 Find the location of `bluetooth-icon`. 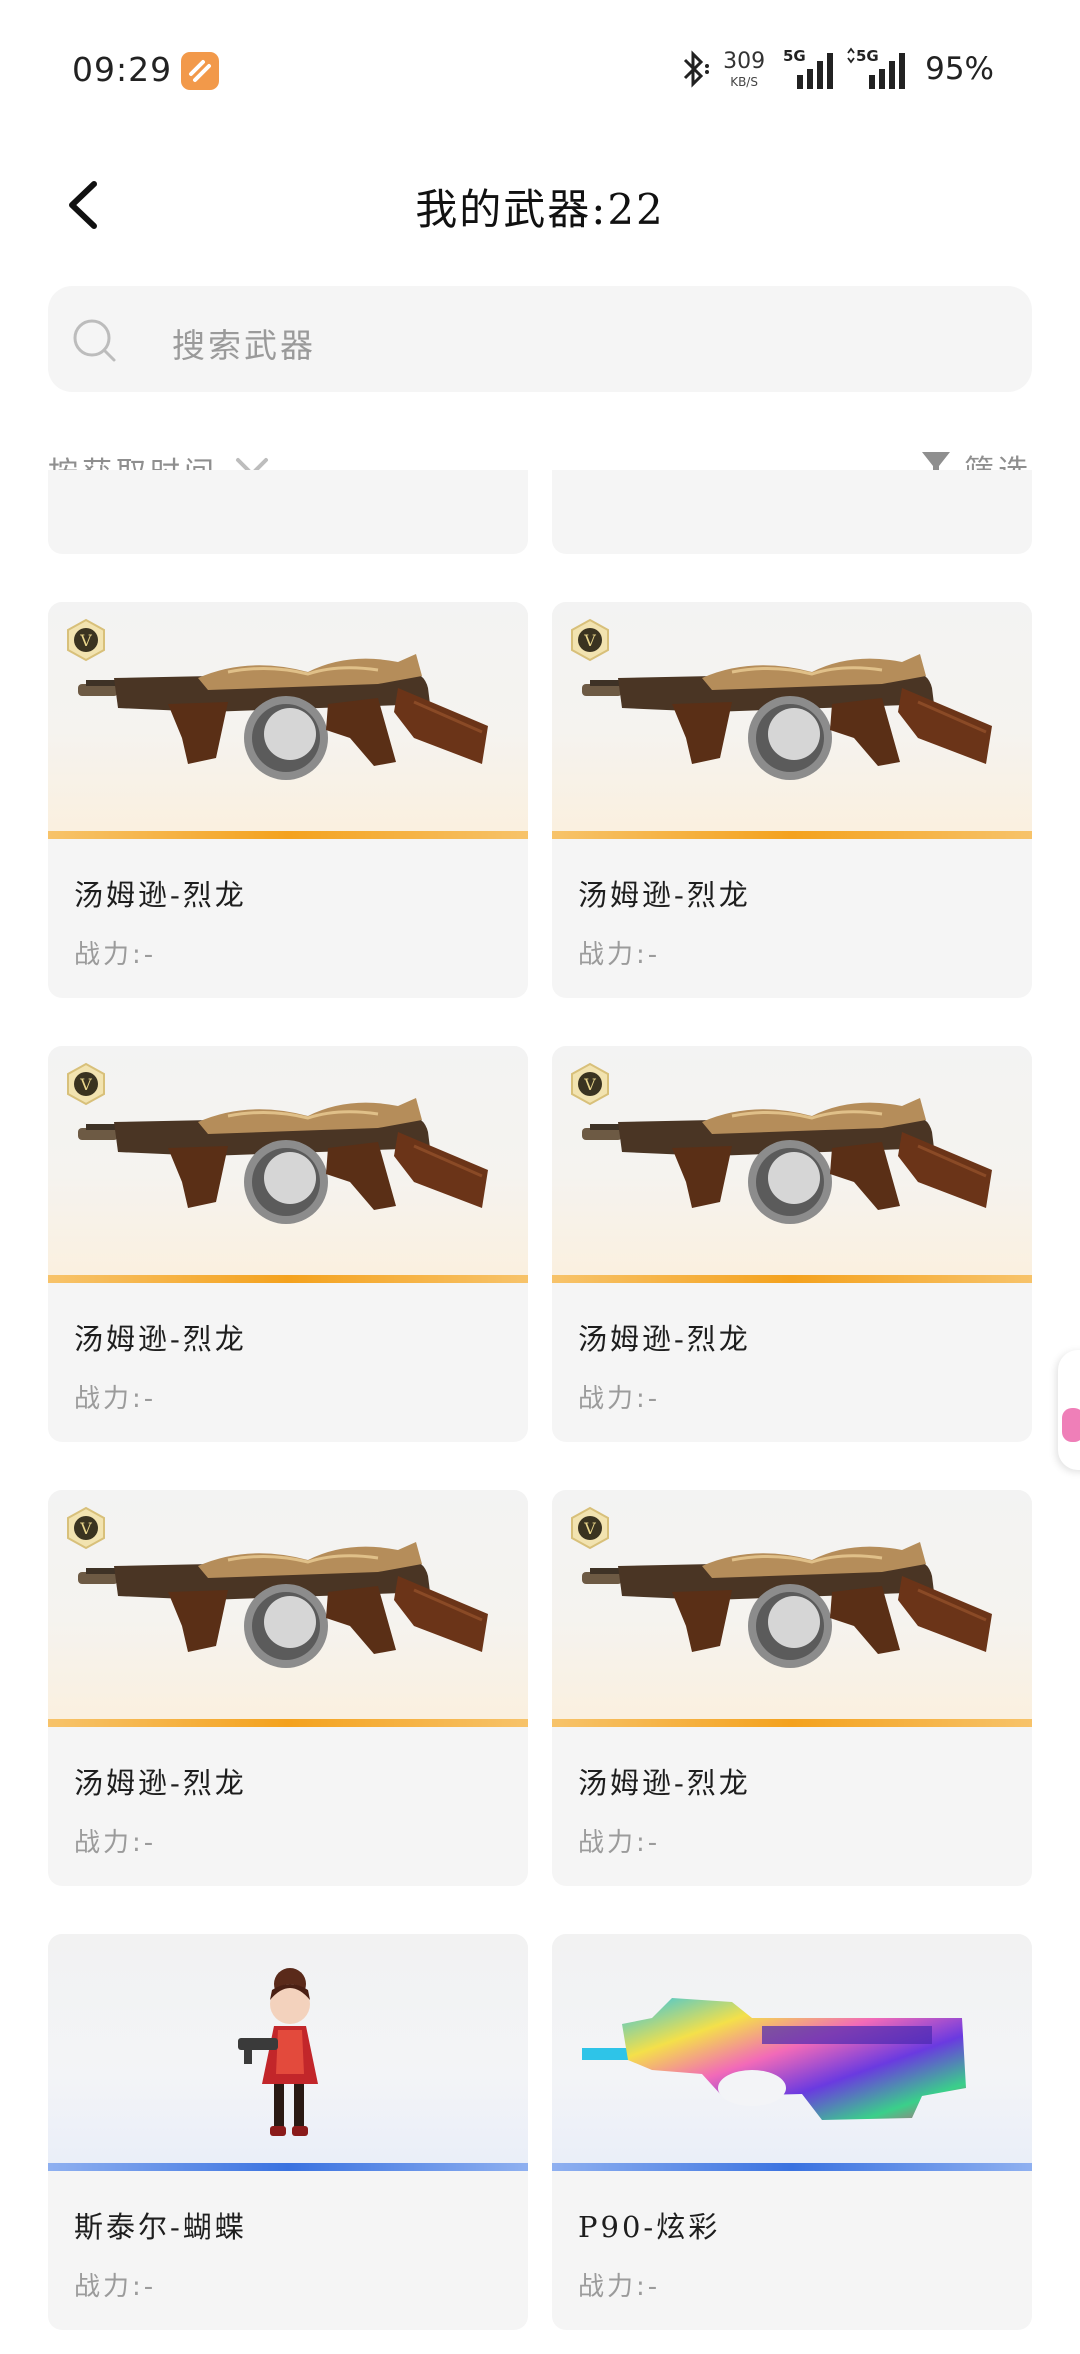

bluetooth-icon is located at coordinates (697, 69).